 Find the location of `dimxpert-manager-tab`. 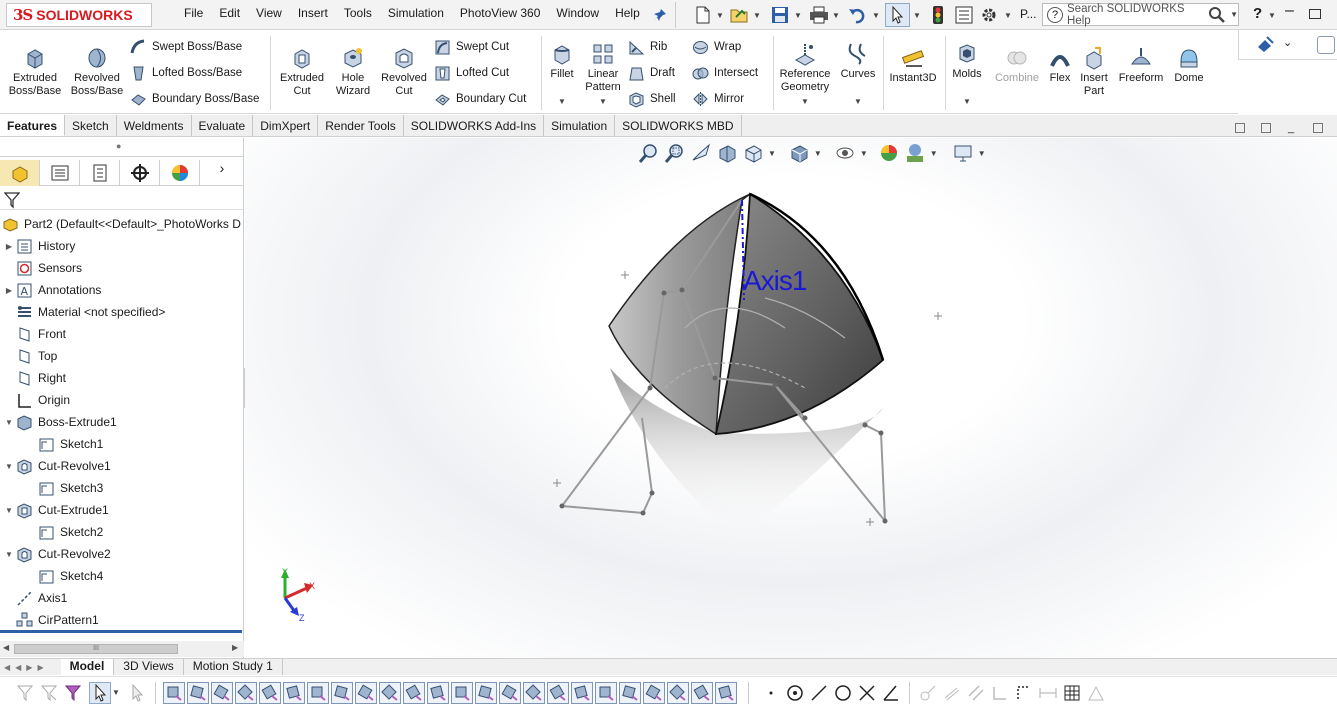

dimxpert-manager-tab is located at coordinates (140, 173).